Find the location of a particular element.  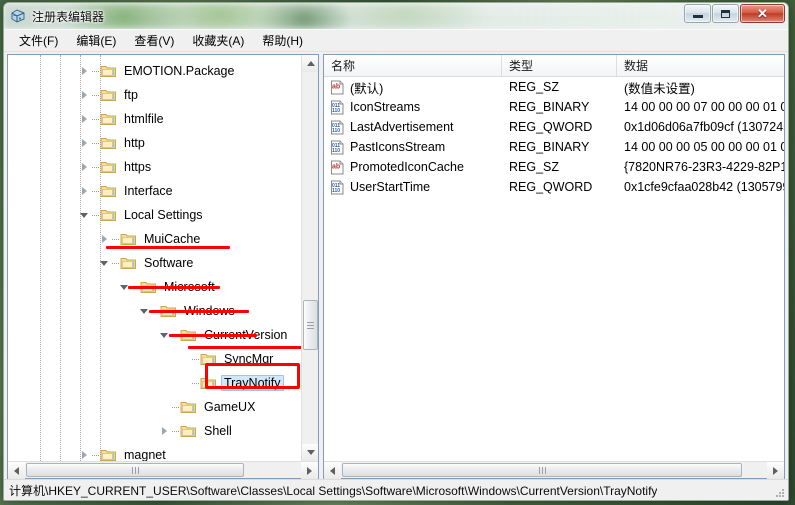

tree-horizontal-scrollbar is located at coordinates (163, 470).